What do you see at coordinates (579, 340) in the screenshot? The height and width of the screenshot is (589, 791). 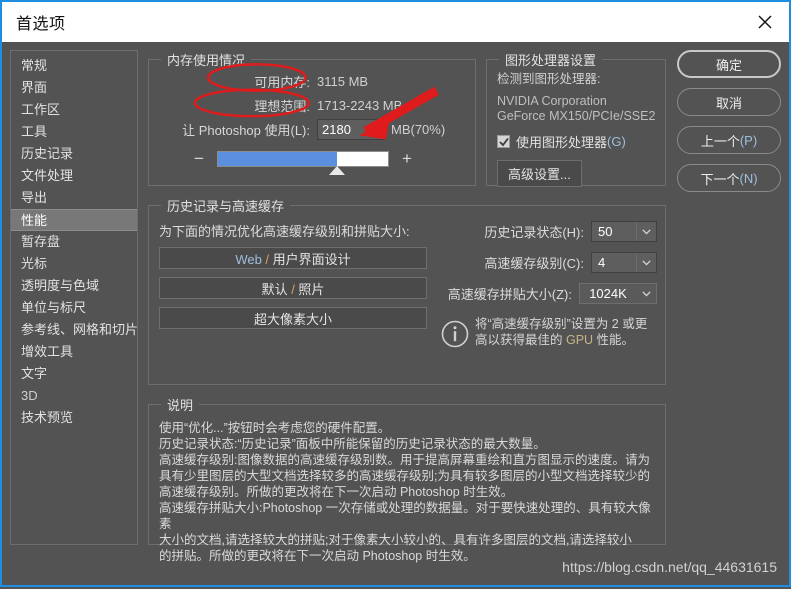 I see `gpu-hint-keyword: GPU` at bounding box center [579, 340].